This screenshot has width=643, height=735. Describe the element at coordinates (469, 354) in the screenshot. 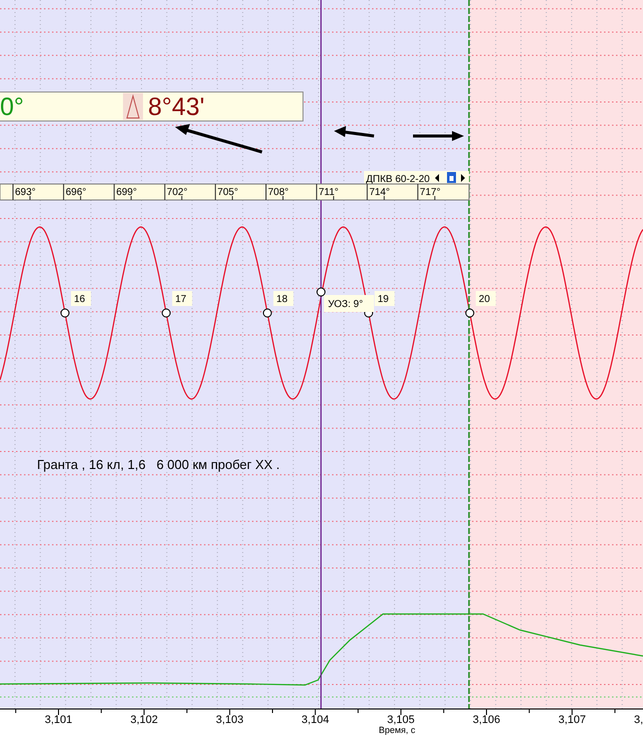

I see `marker-line` at that location.